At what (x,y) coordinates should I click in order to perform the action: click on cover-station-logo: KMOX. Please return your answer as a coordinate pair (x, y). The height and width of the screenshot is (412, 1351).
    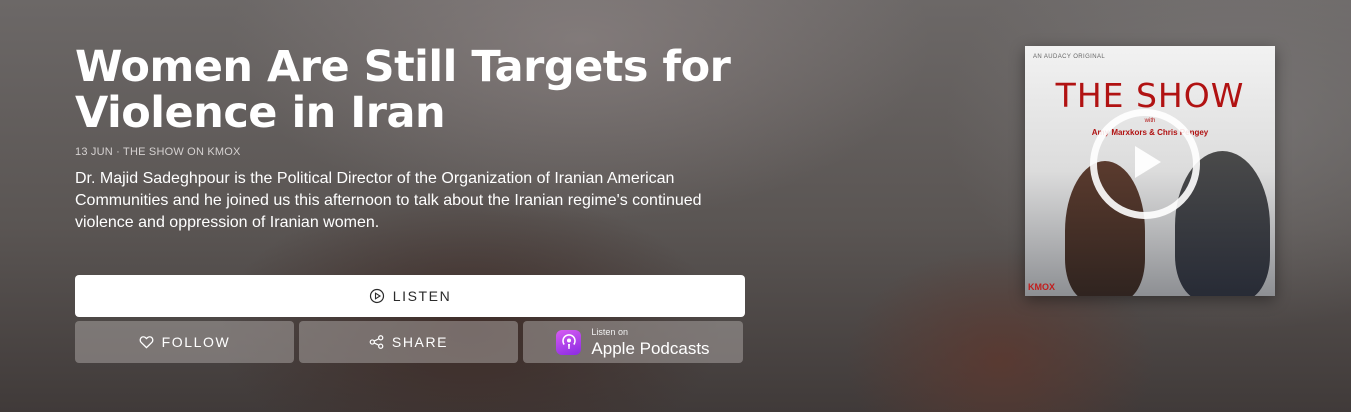
    Looking at the image, I should click on (1041, 287).